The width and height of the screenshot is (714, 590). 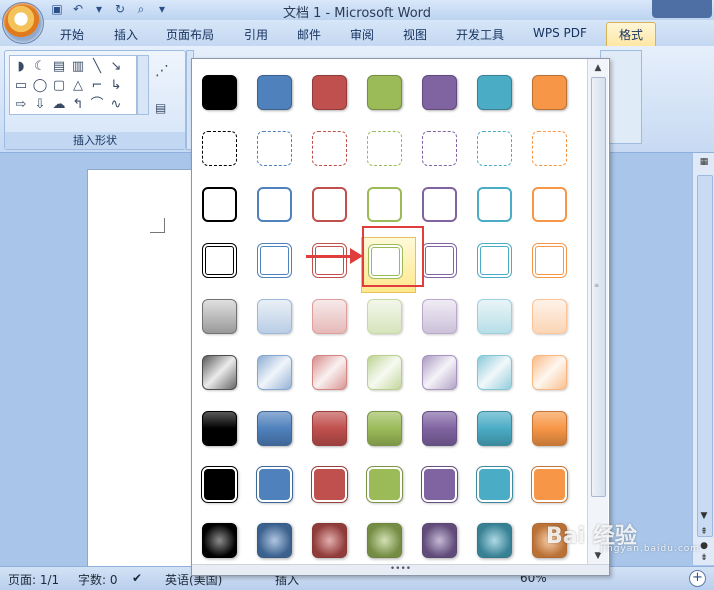 I want to click on tab-review: 审阅, so click(x=362, y=34).